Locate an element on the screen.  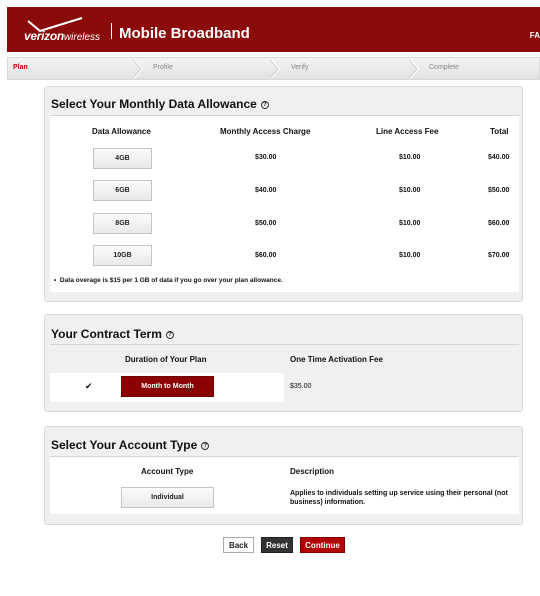
brand-wordmark: verizonwireless is located at coordinates (62, 36).